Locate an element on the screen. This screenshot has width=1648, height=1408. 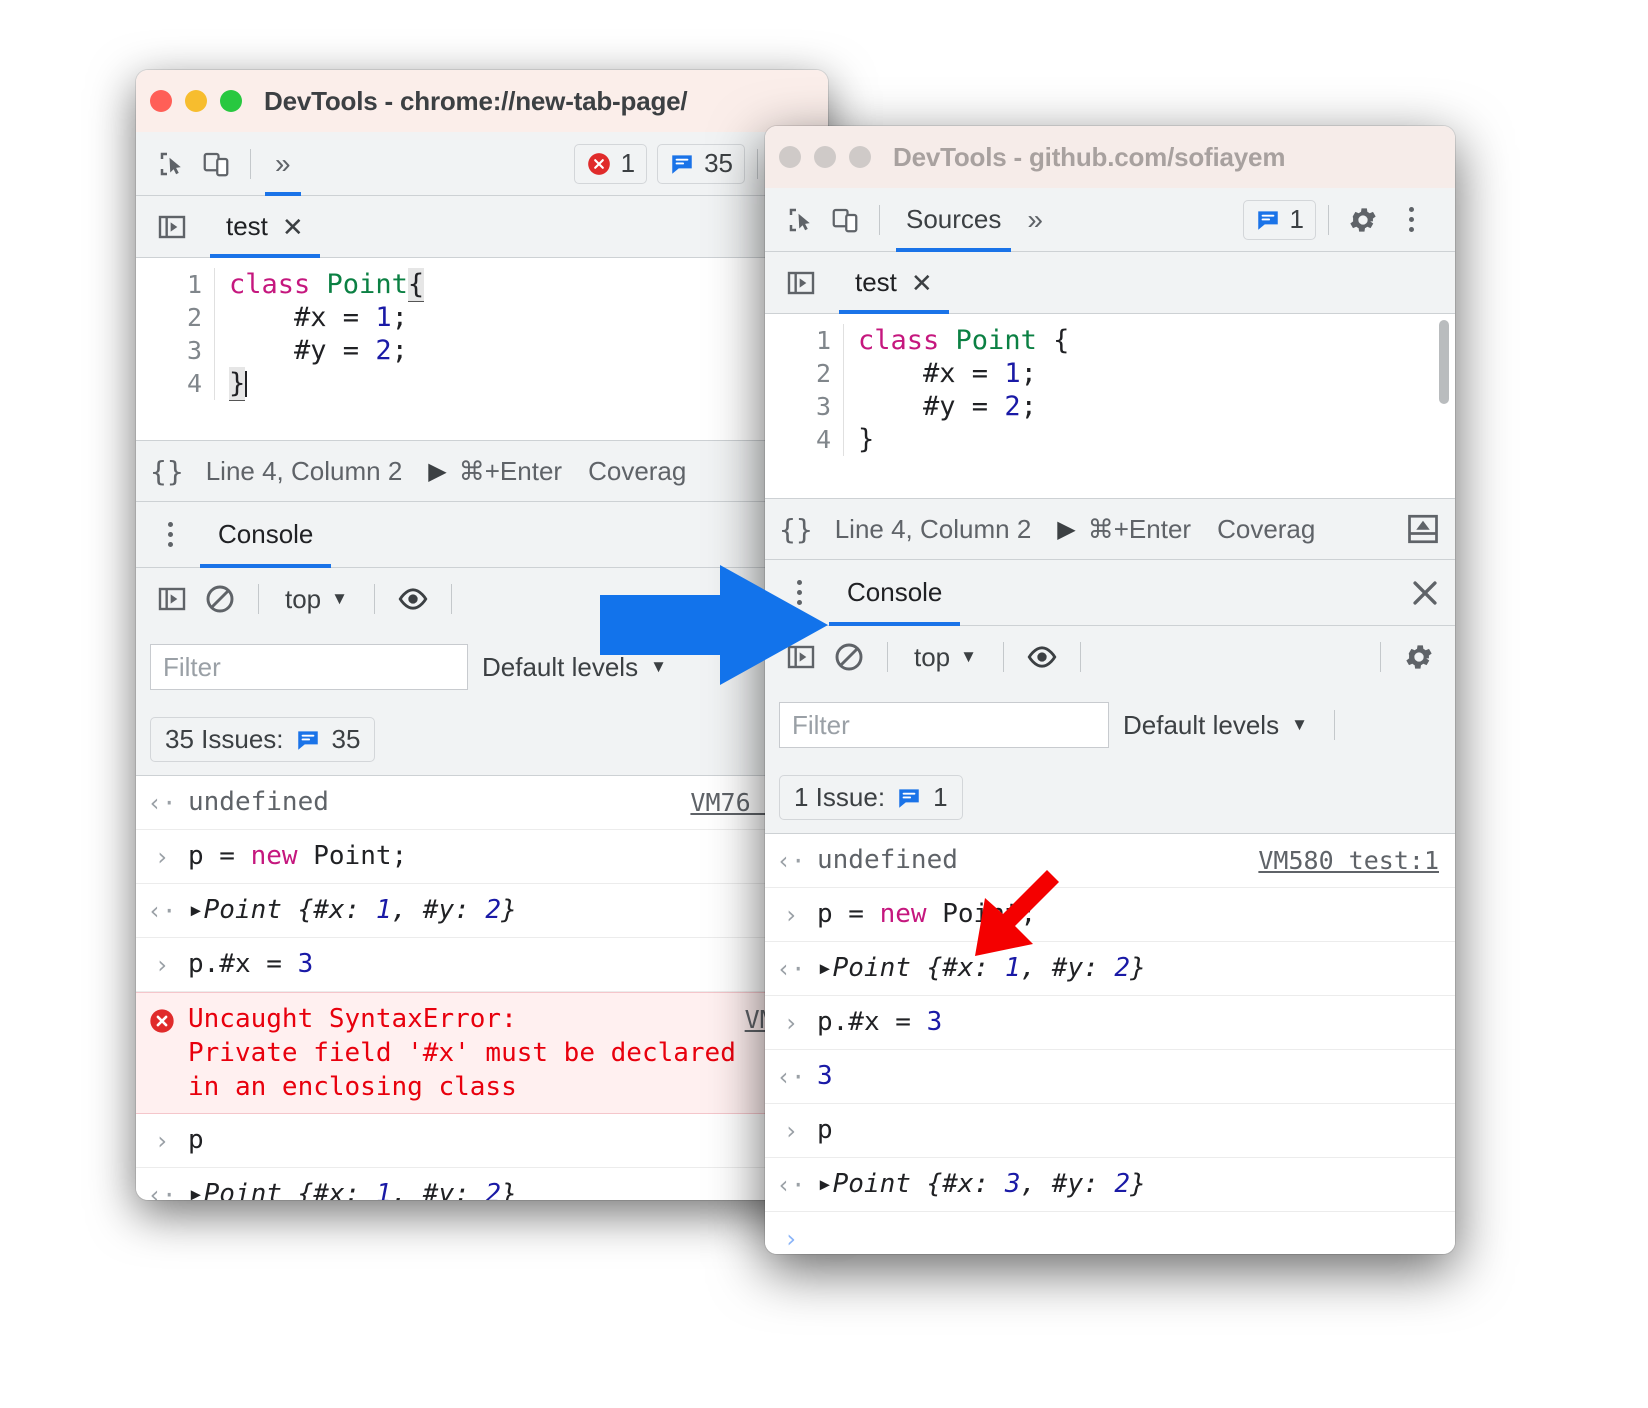
toolbar-divider is located at coordinates (879, 219).